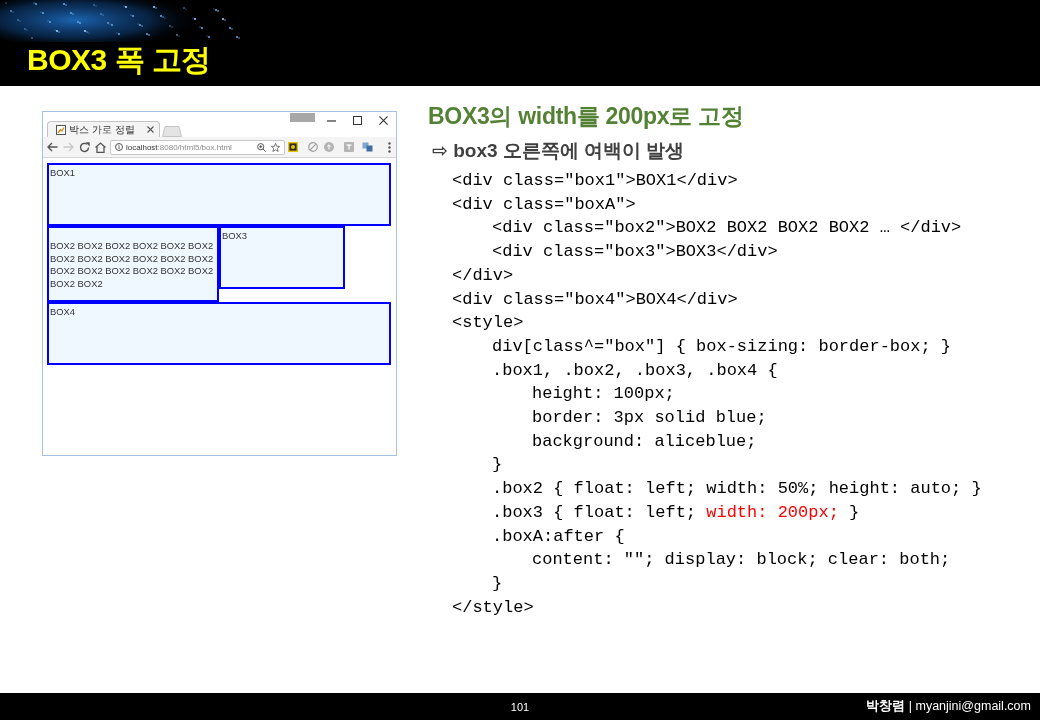 The width and height of the screenshot is (1040, 720). I want to click on browser-tab: 박스 가로 정렬, so click(103, 129).